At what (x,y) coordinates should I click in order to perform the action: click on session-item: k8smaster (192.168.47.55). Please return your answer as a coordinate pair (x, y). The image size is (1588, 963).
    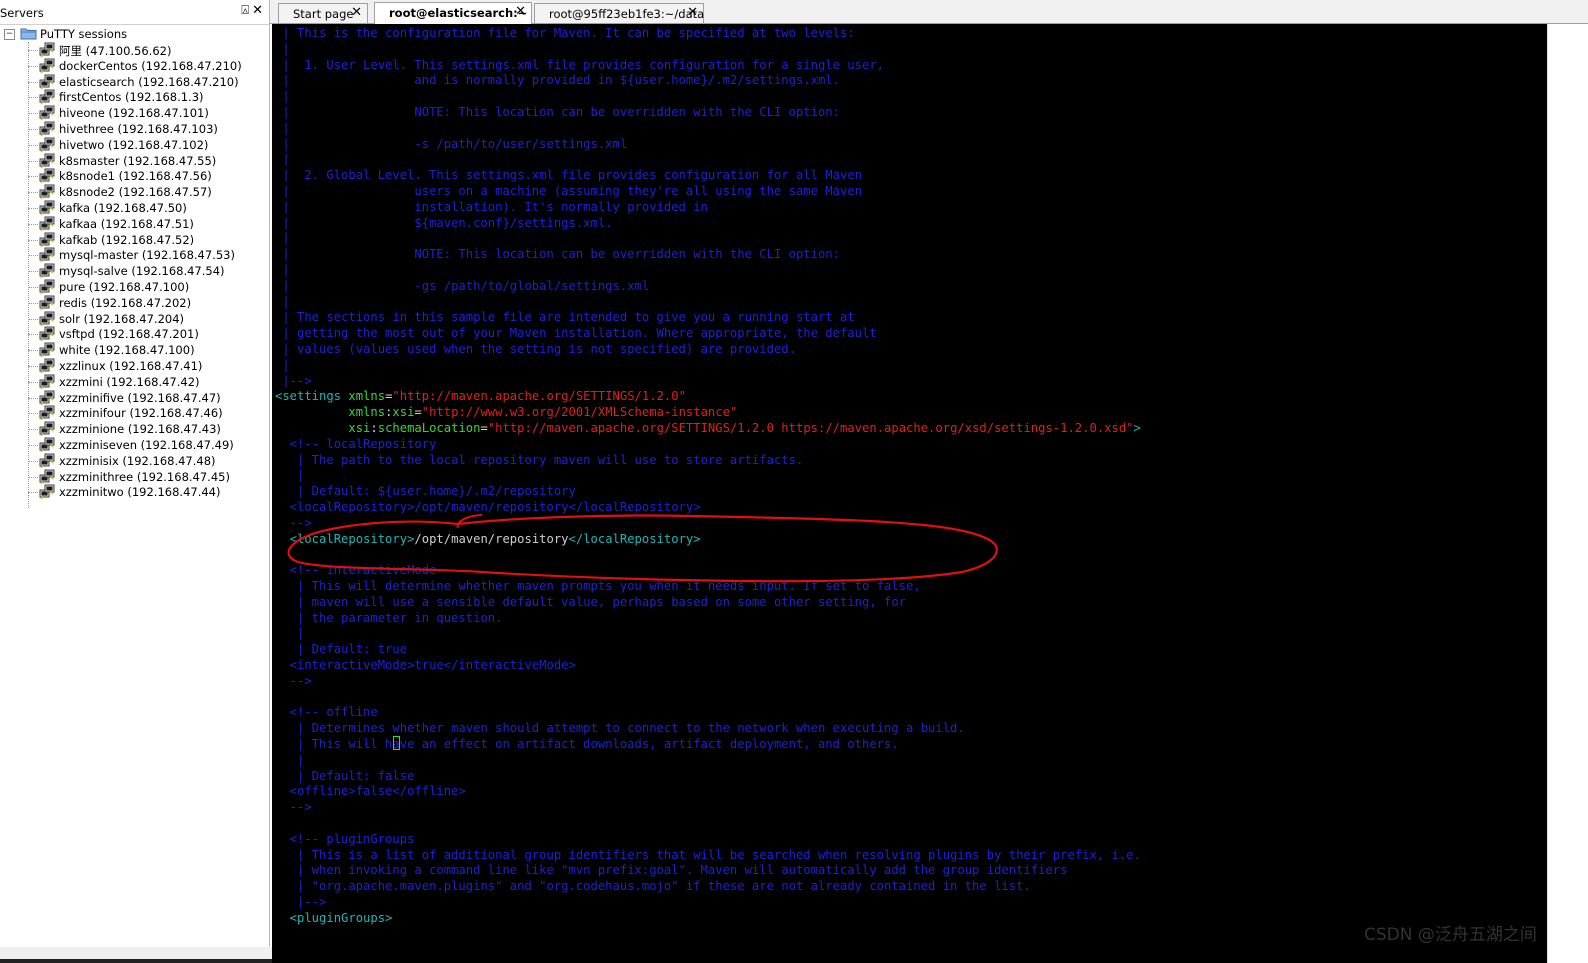
    Looking at the image, I should click on (148, 161).